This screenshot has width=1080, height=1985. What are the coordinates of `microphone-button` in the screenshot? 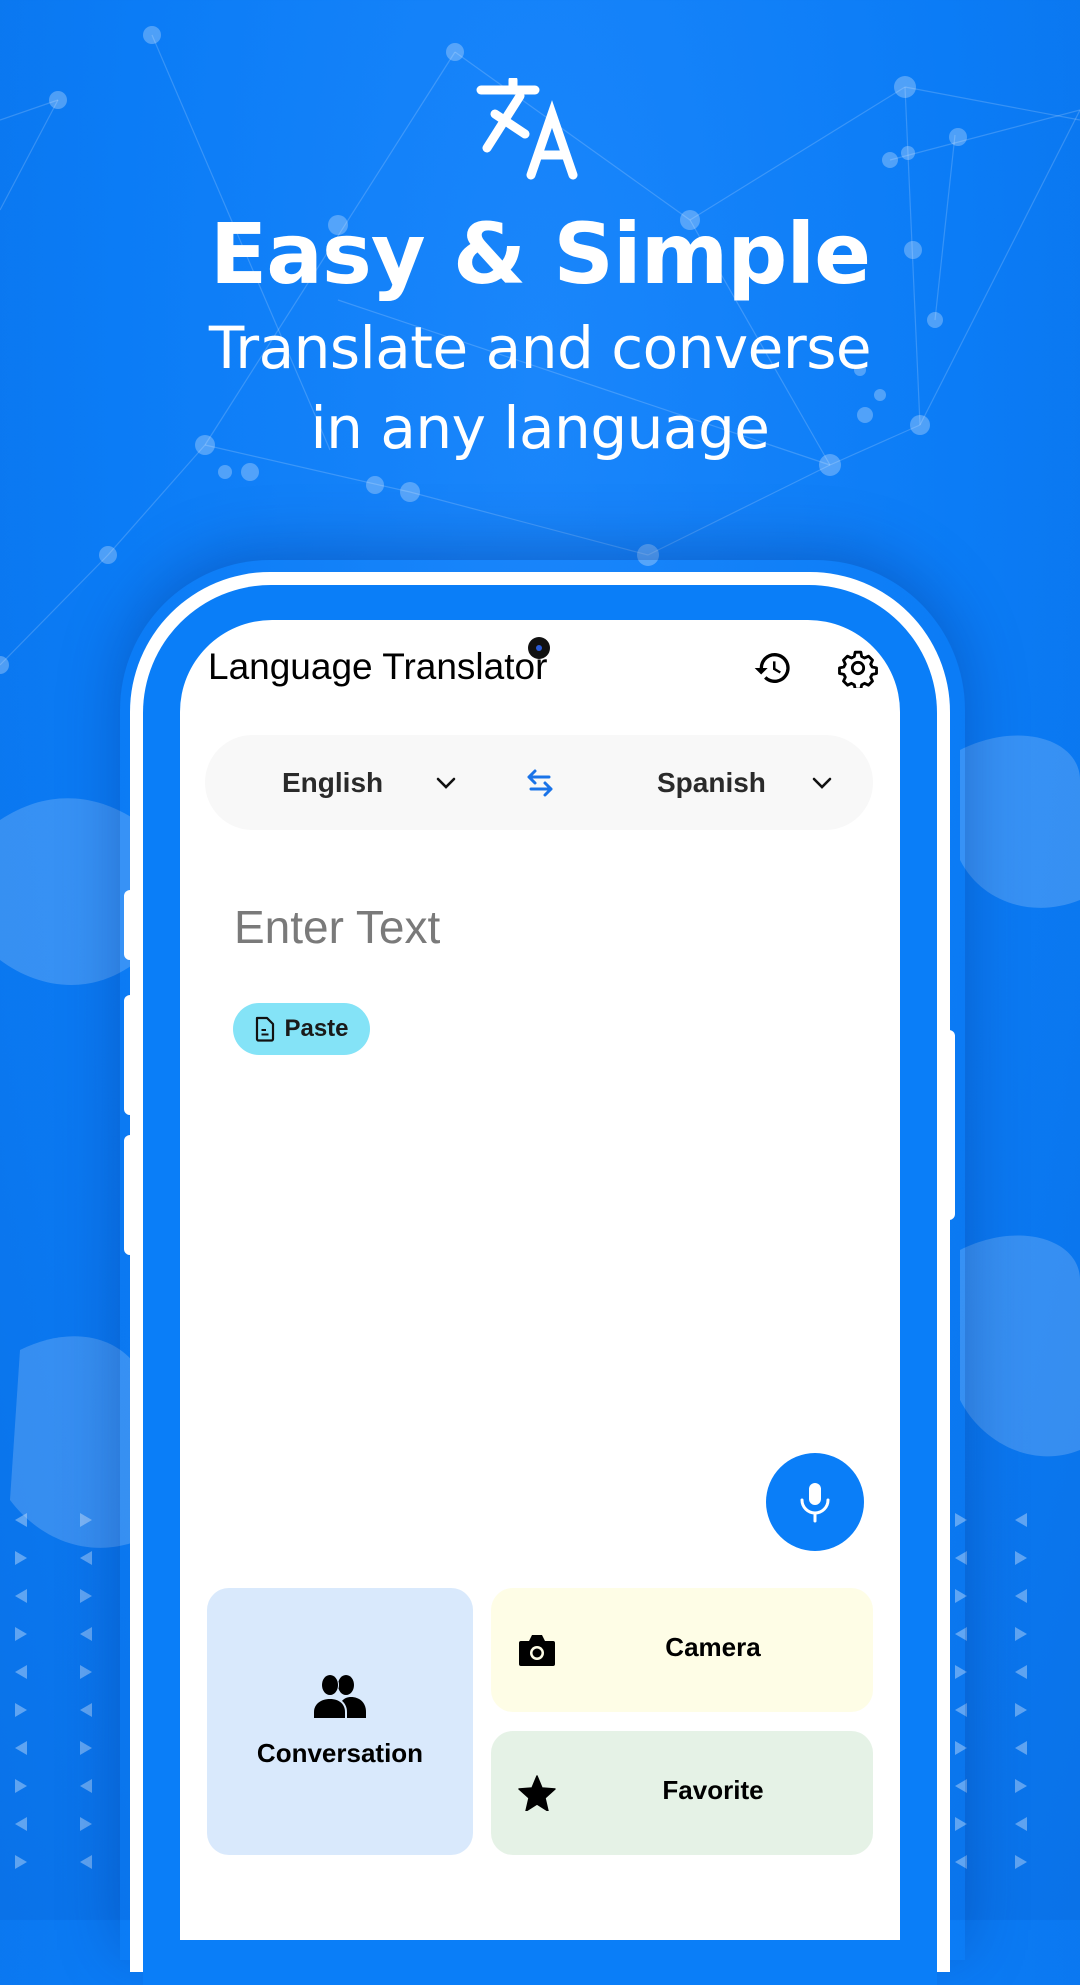 It's located at (815, 1502).